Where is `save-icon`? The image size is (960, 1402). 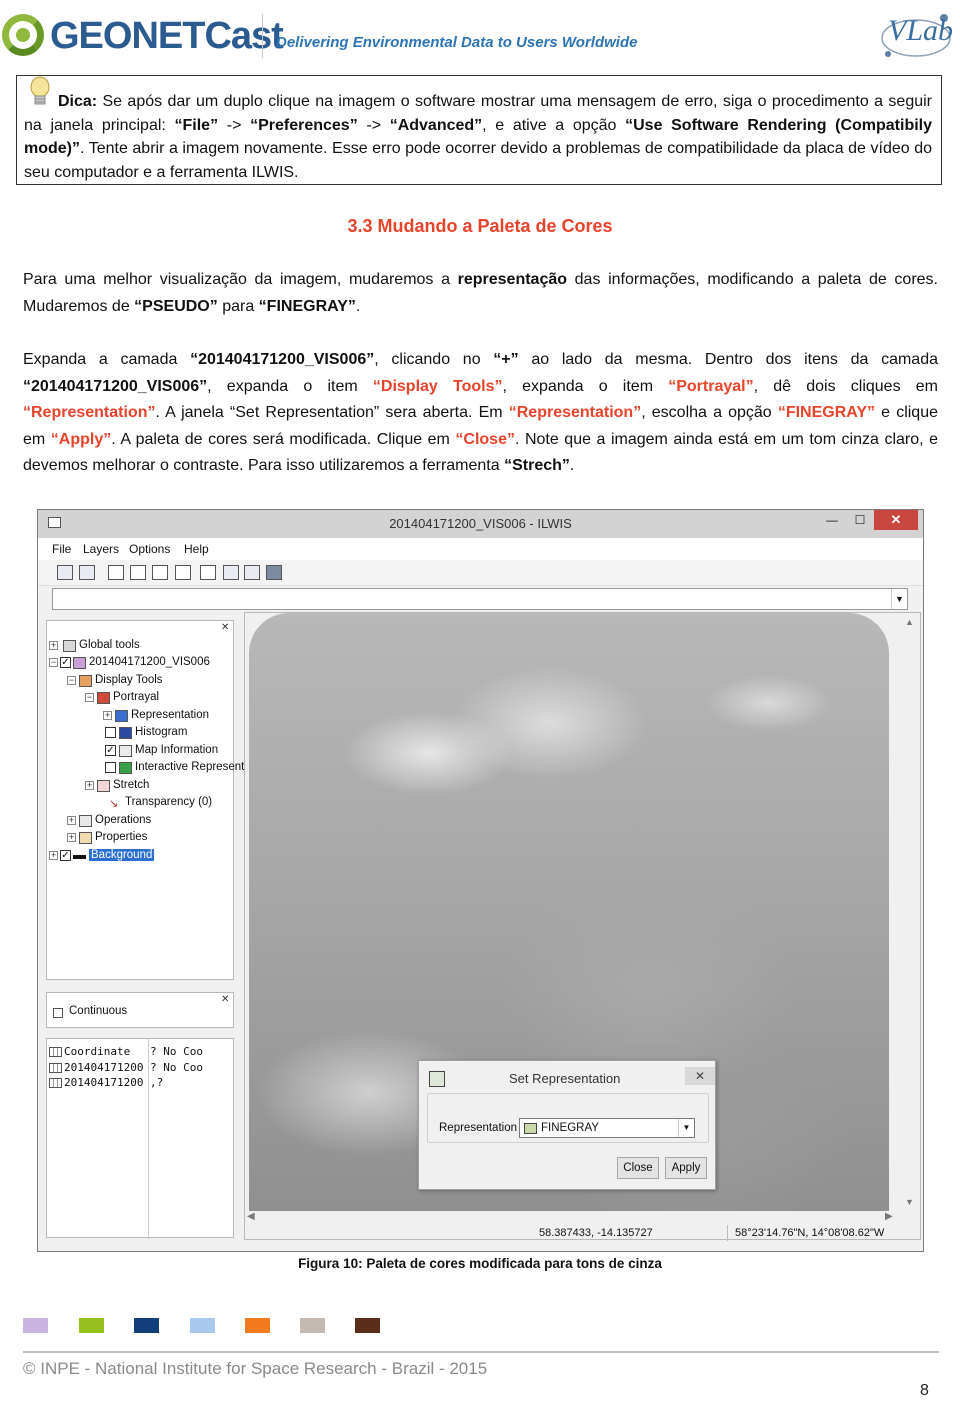
save-icon is located at coordinates (274, 572).